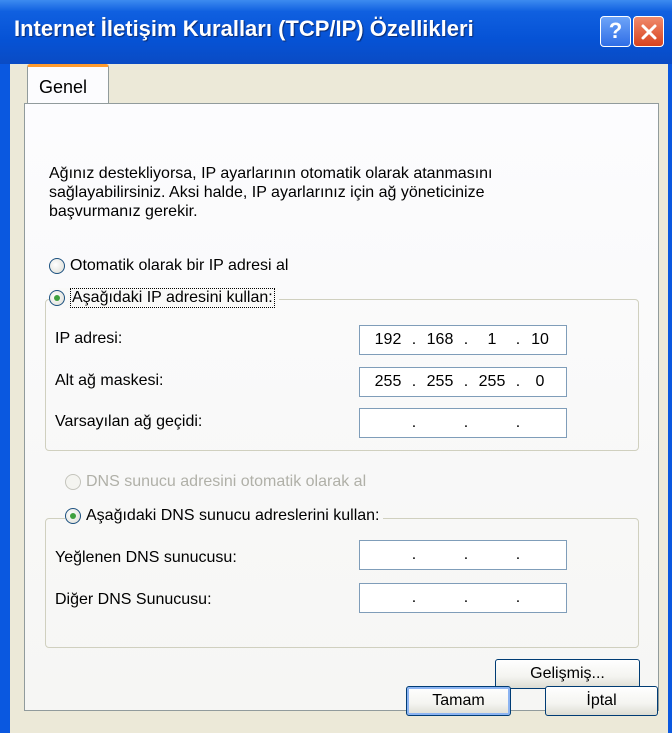  What do you see at coordinates (388, 382) in the screenshot?
I see `mask-octet-1: 255` at bounding box center [388, 382].